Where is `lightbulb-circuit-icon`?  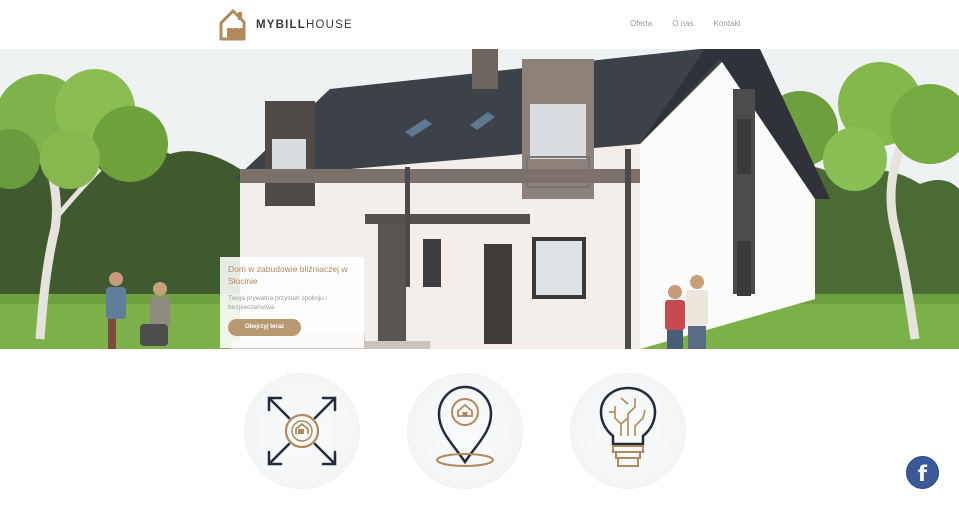
lightbulb-circuit-icon is located at coordinates (628, 426).